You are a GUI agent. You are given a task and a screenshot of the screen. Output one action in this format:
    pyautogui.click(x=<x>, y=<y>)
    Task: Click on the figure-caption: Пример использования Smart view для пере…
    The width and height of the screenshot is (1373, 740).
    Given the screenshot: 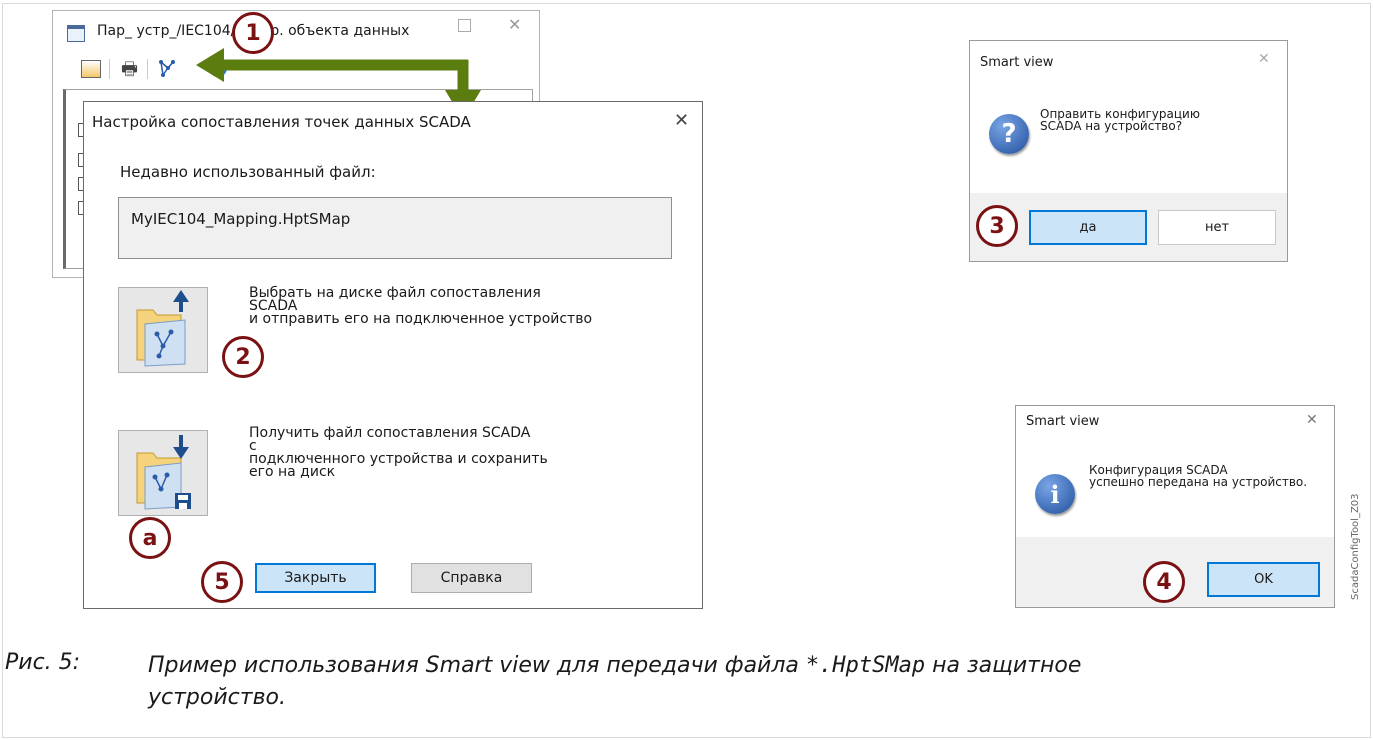 What is the action you would take?
    pyautogui.click(x=615, y=681)
    